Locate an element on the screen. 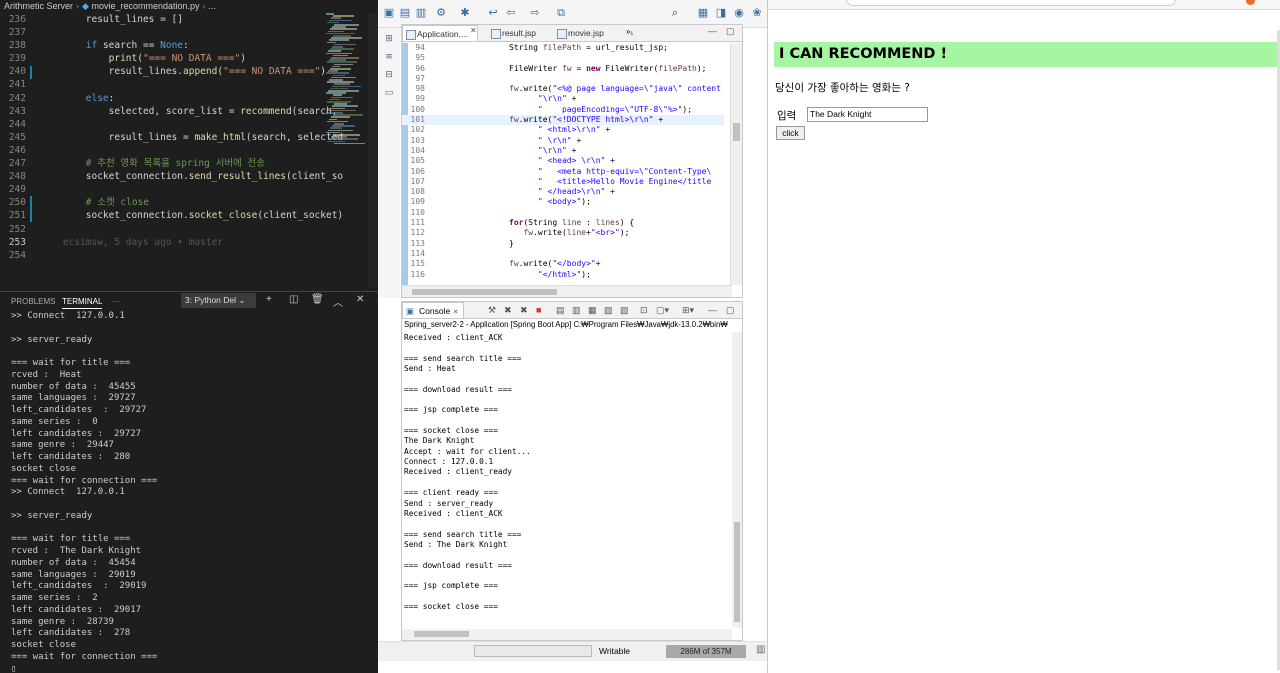 The image size is (1280, 673). code-line: 236 result_lines = [] is located at coordinates (189, 19).